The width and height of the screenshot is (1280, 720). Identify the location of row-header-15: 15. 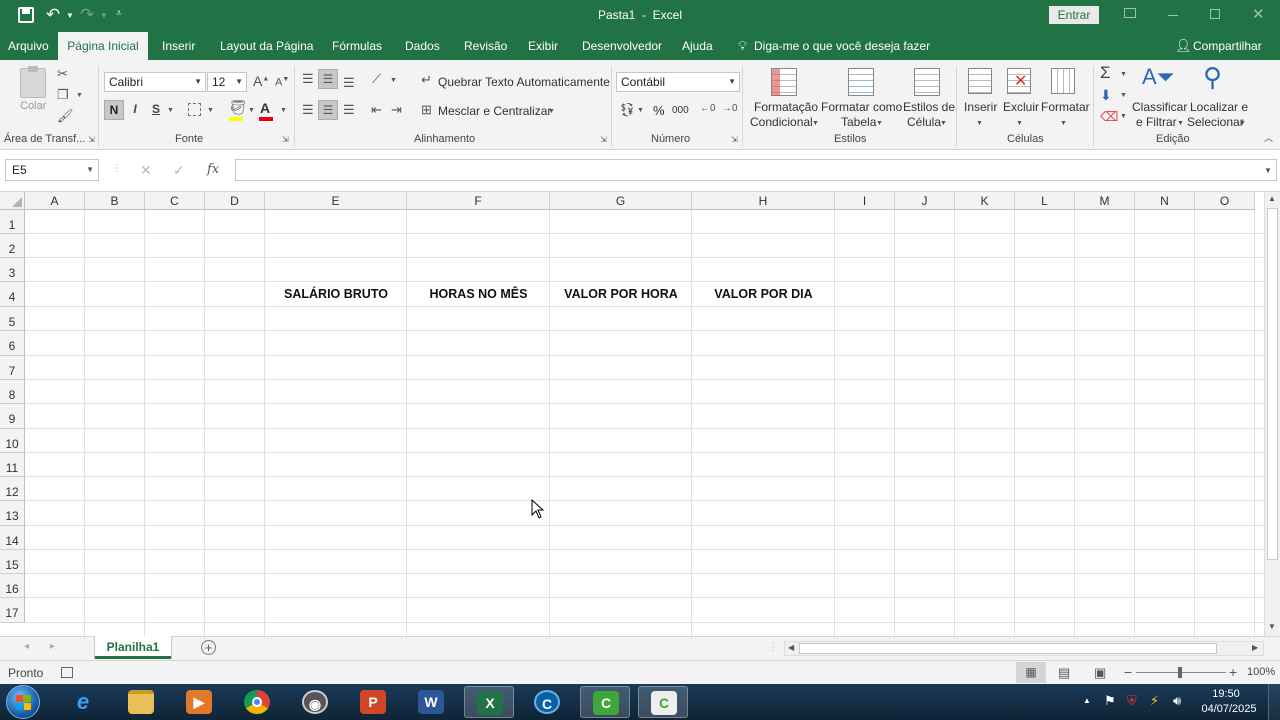
(12, 562).